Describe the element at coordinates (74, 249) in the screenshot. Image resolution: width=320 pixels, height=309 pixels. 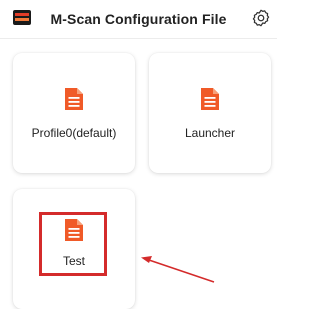
I see `profile-card-test: Test` at that location.